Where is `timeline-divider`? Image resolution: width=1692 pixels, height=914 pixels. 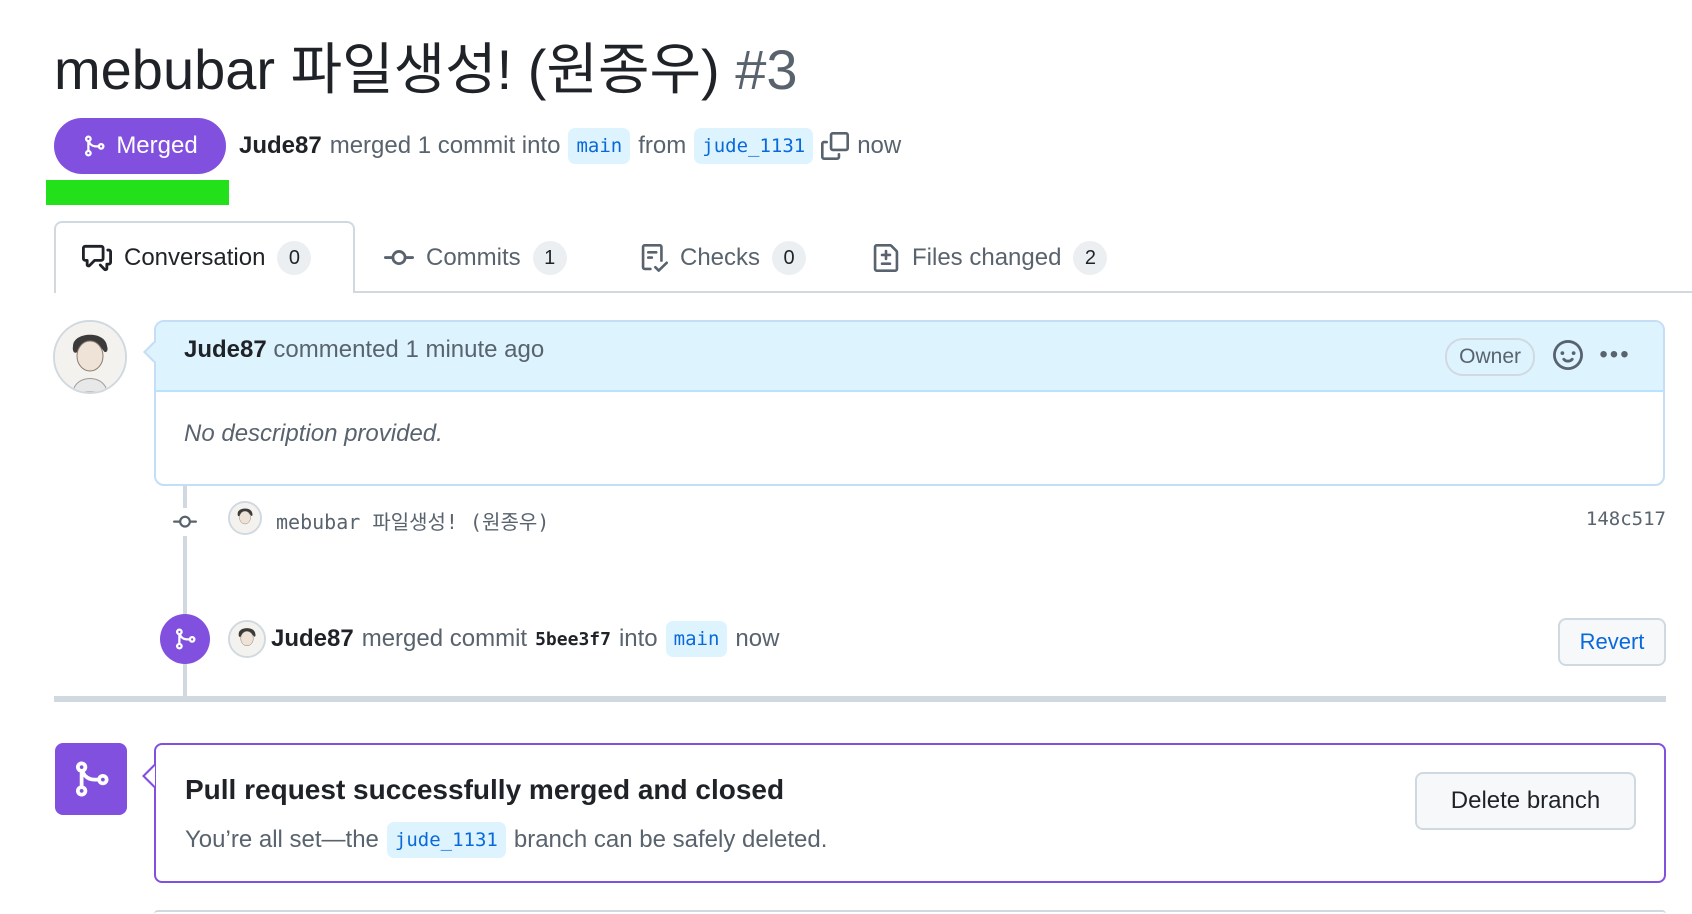 timeline-divider is located at coordinates (860, 699).